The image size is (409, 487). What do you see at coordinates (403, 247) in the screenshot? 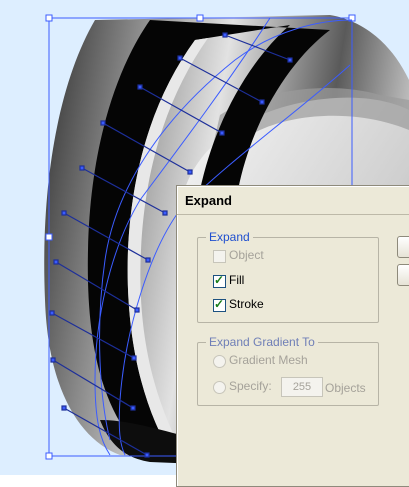
I see `ok-button` at bounding box center [403, 247].